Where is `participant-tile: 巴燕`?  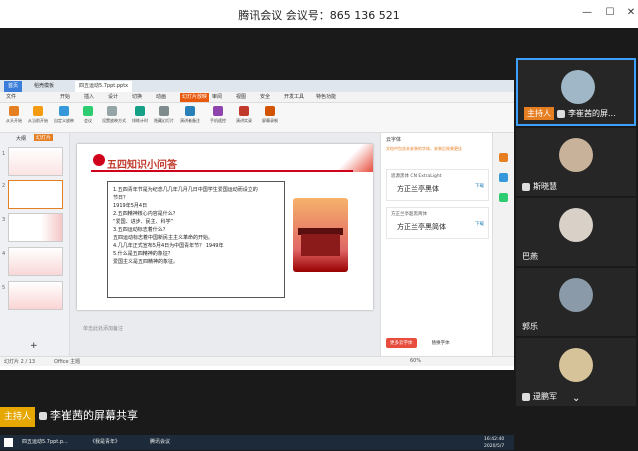
participant-tile: 巴燕 is located at coordinates (576, 232).